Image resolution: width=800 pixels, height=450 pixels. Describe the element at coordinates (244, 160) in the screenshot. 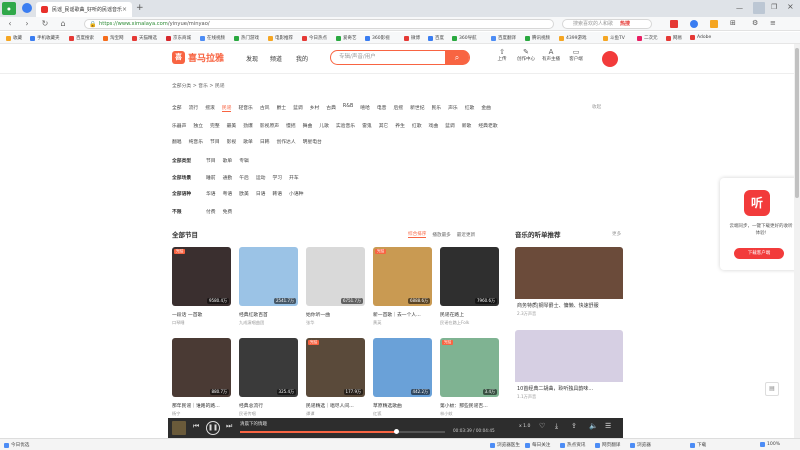

I see `filter-option: 专辑` at that location.